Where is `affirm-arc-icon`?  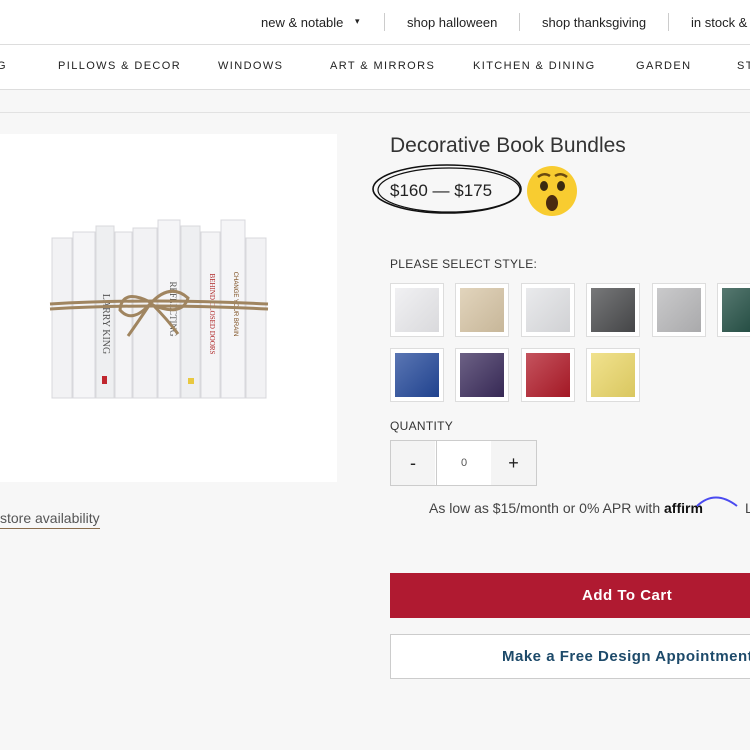 affirm-arc-icon is located at coordinates (717, 501).